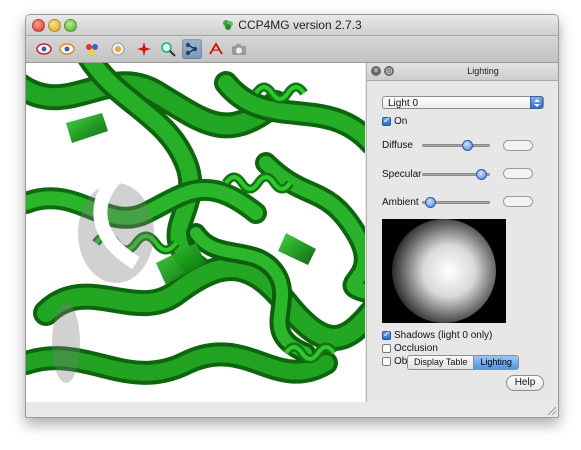 The height and width of the screenshot is (450, 581). What do you see at coordinates (67, 49) in the screenshot?
I see `eye-orange-icon` at bounding box center [67, 49].